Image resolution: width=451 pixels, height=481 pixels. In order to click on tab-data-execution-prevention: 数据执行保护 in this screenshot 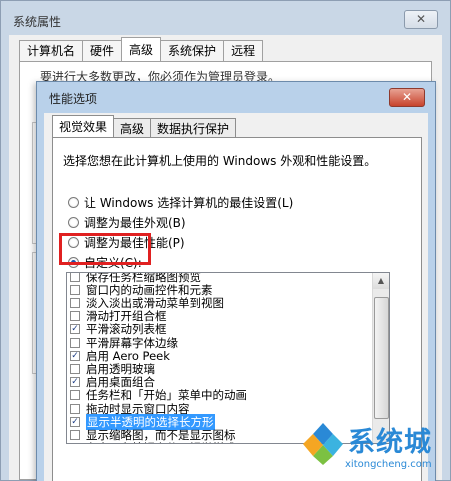, I will do `click(193, 128)`.